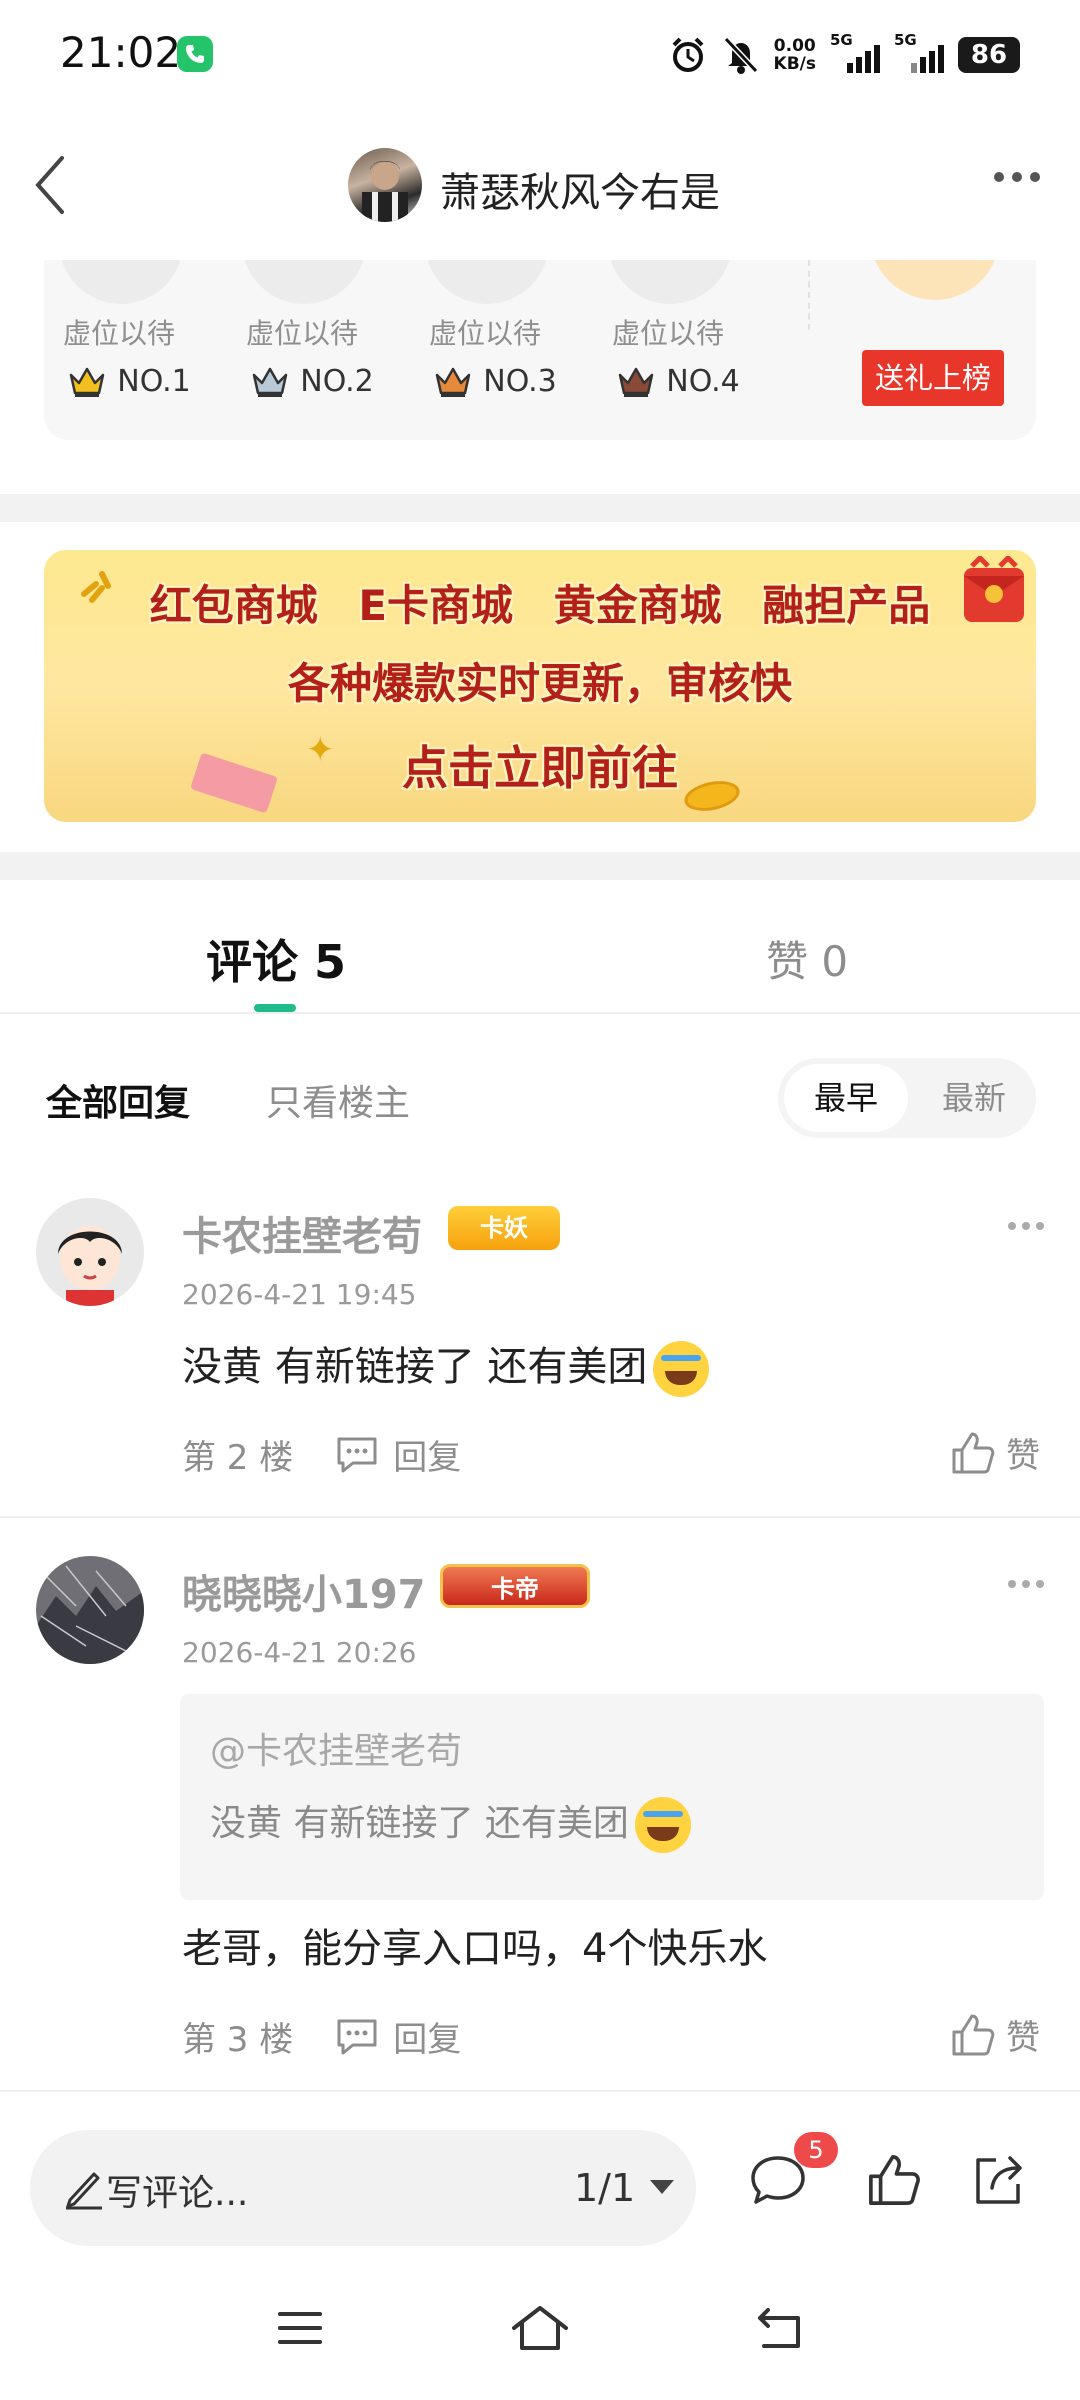 This screenshot has height=2400, width=1080. I want to click on level-badge: 卡帝, so click(515, 1586).